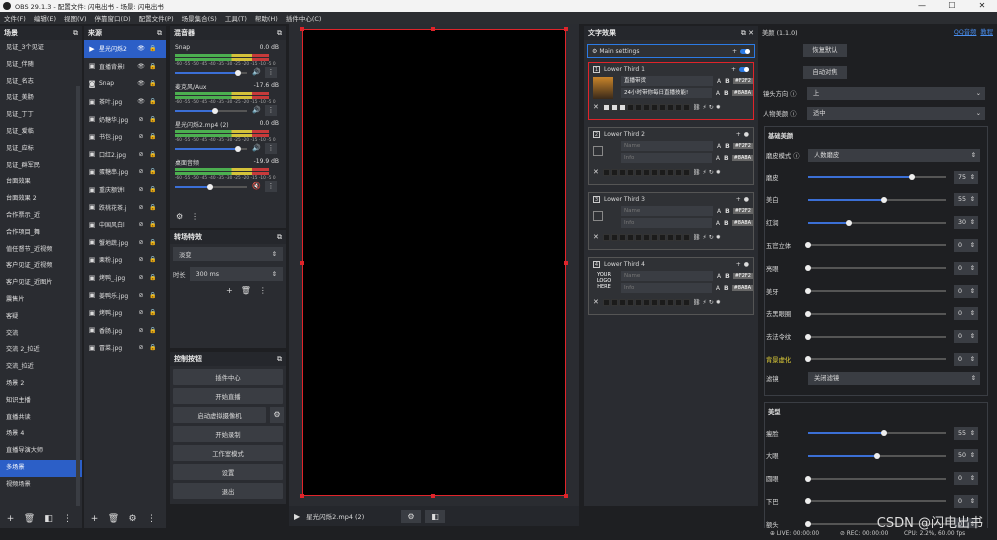 The height and width of the screenshot is (540, 997). What do you see at coordinates (75, 18) in the screenshot?
I see `menu-item: 视图(V)` at bounding box center [75, 18].